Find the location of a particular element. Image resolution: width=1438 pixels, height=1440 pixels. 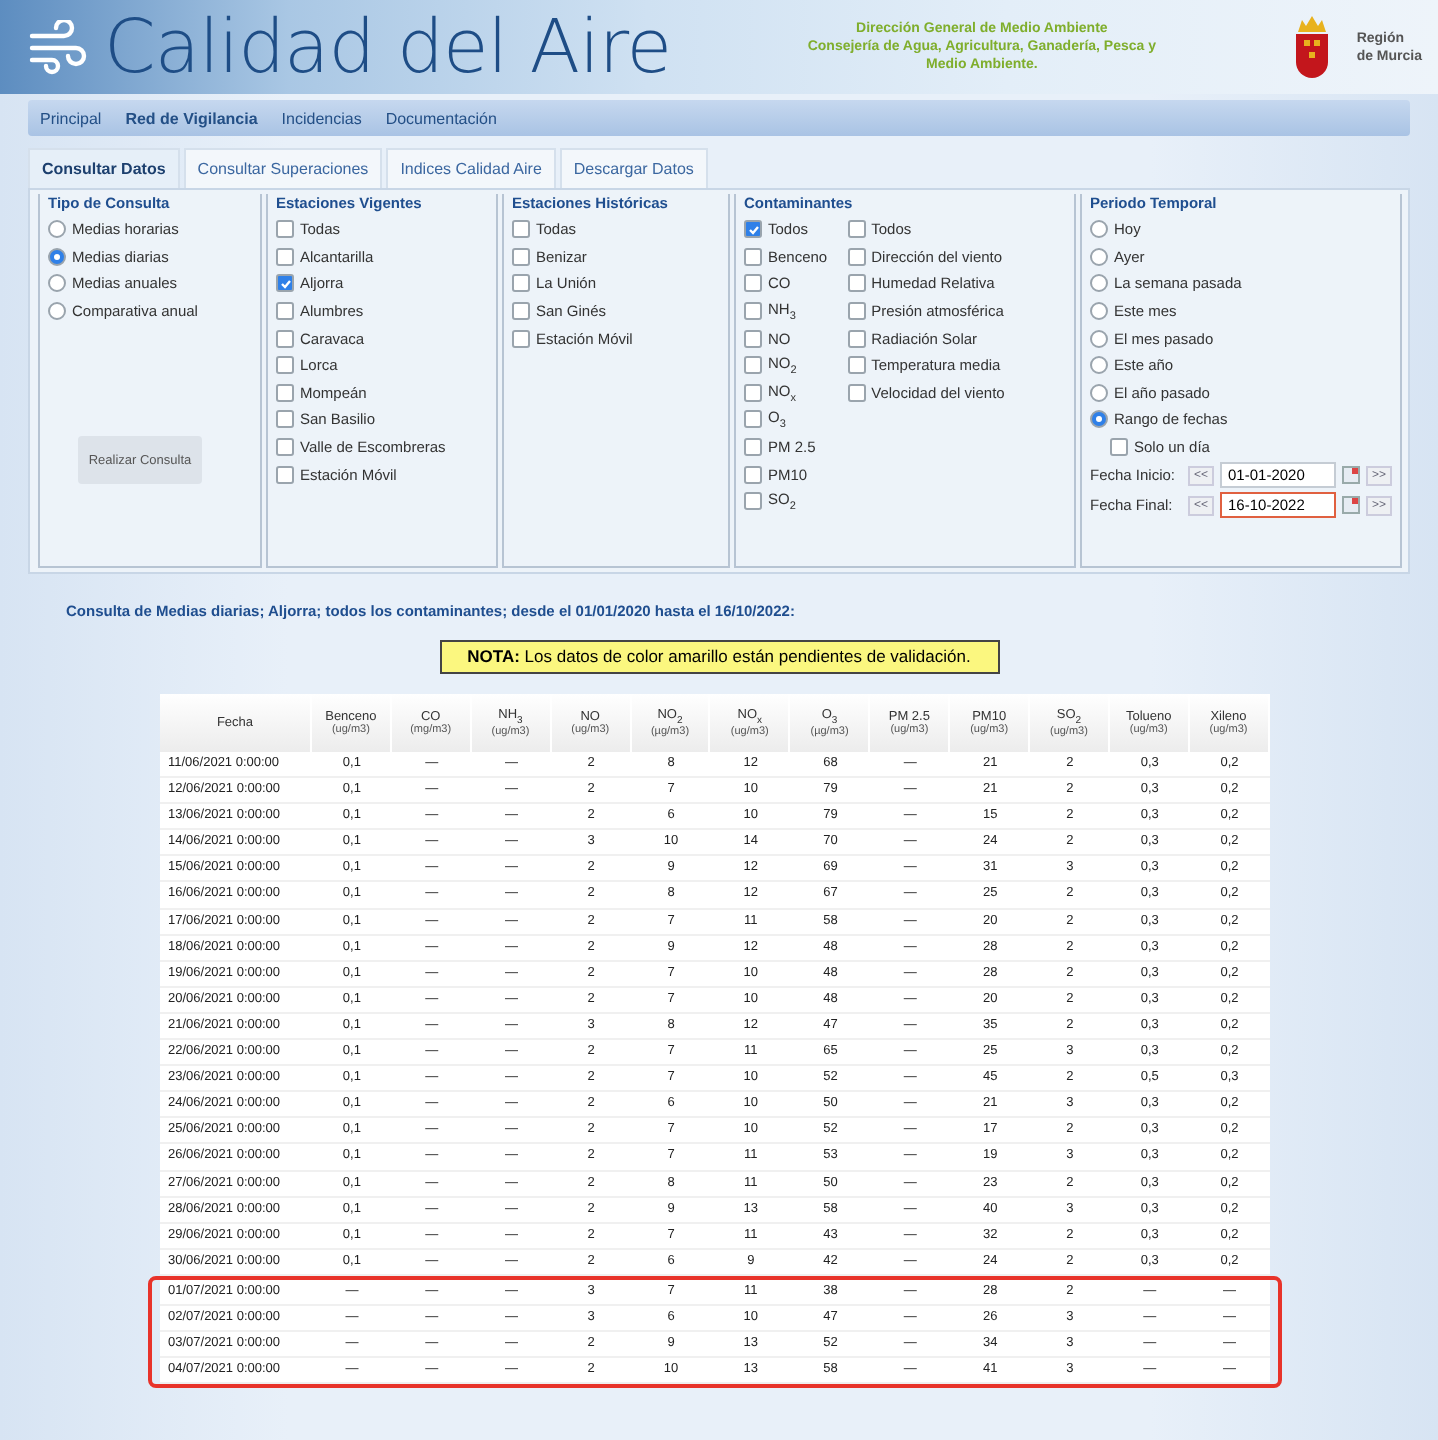

site-title: Calidad del Aire is located at coordinates (388, 47).